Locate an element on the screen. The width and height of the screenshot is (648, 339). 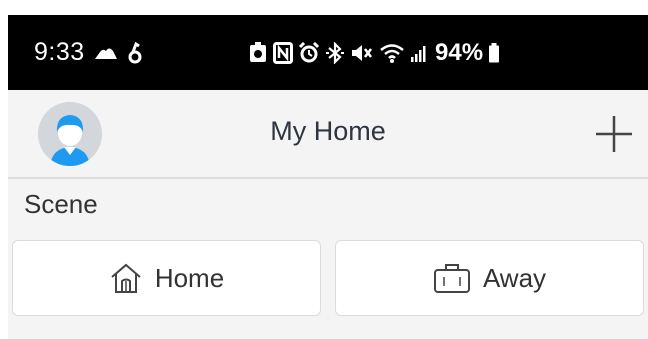
scene-away-button: Away is located at coordinates (489, 278).